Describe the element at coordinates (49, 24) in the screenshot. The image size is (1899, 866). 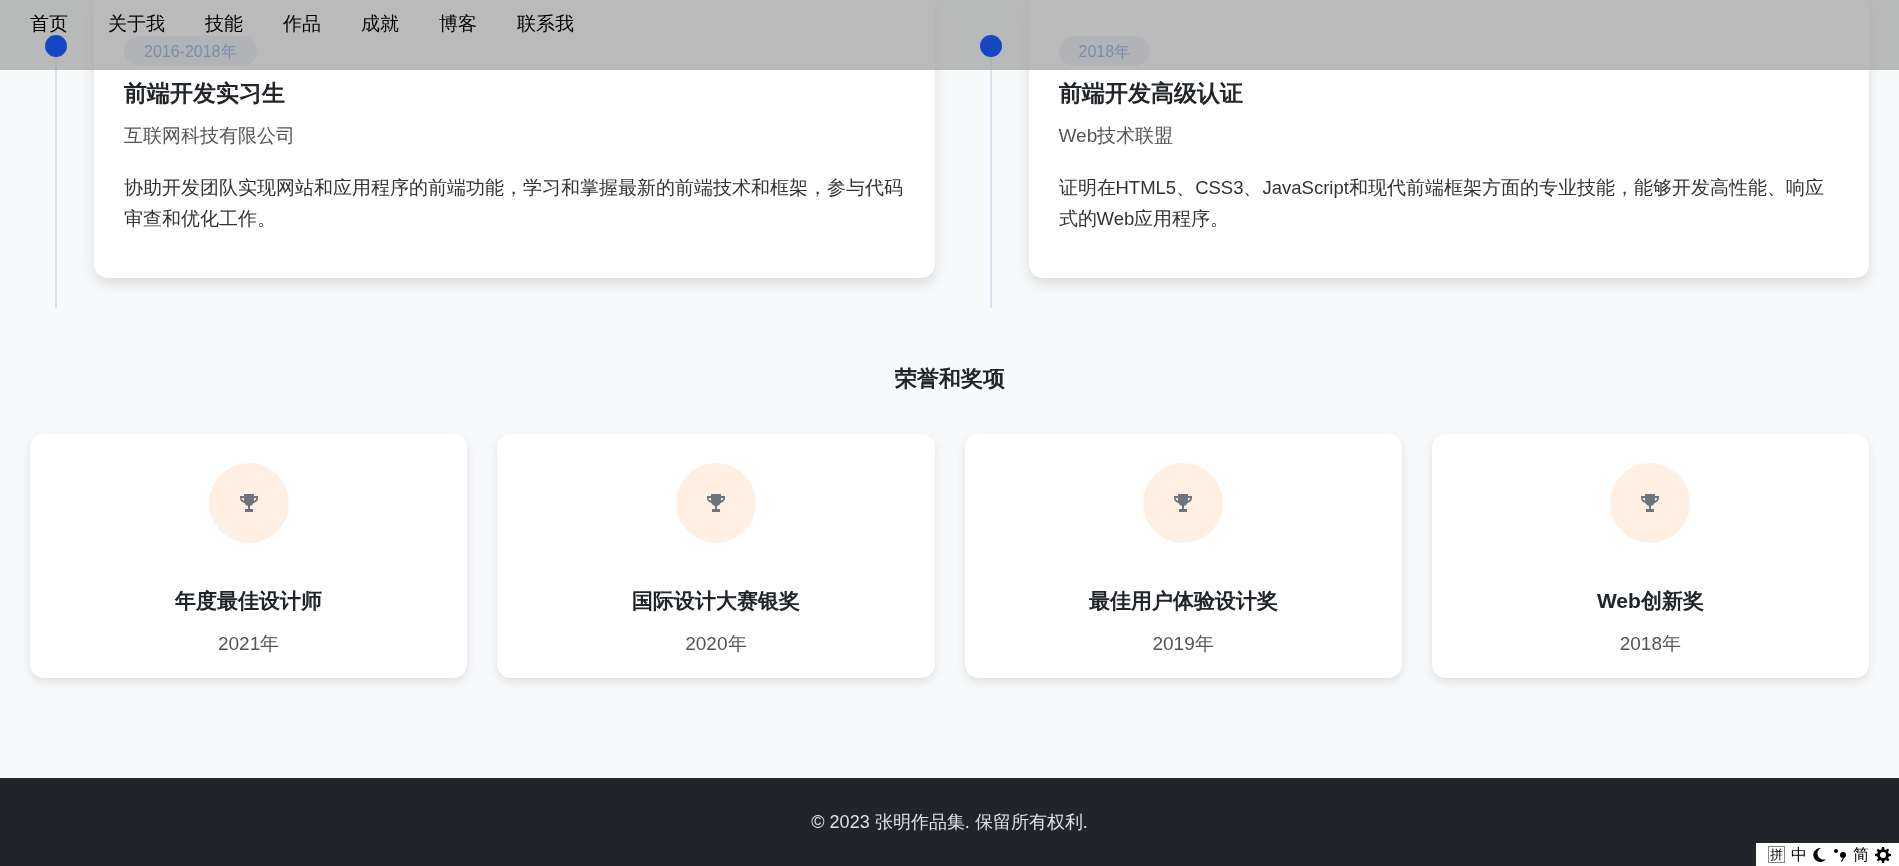
I see `nav-link: 首页` at that location.